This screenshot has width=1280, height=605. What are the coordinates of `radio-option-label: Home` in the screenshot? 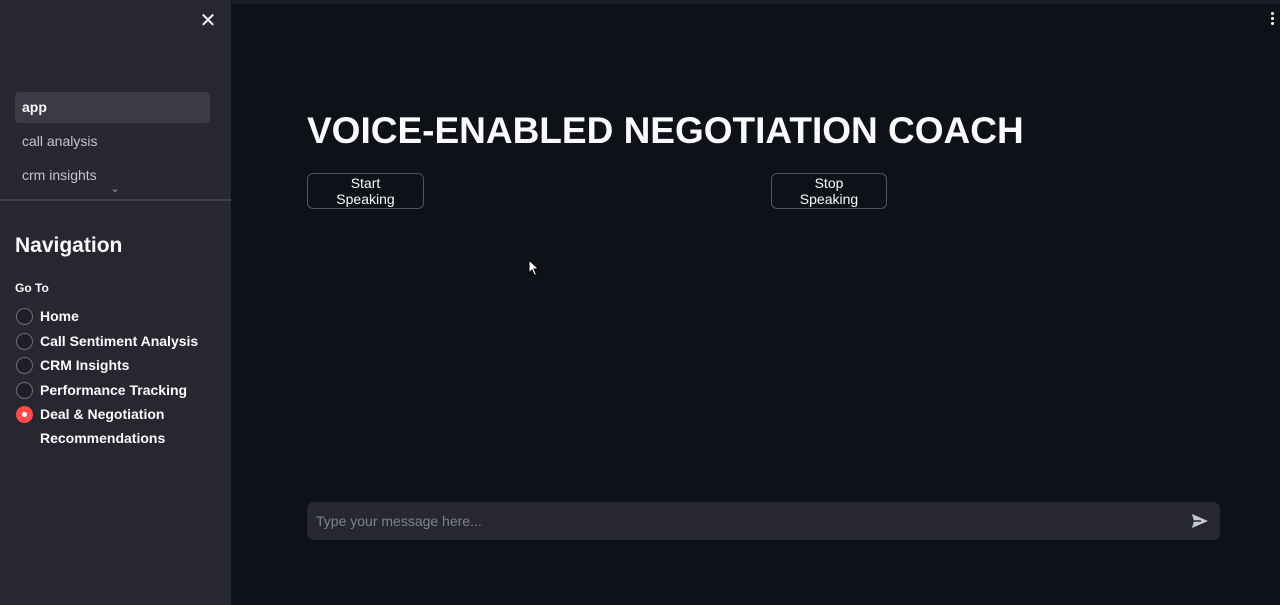 It's located at (59, 316).